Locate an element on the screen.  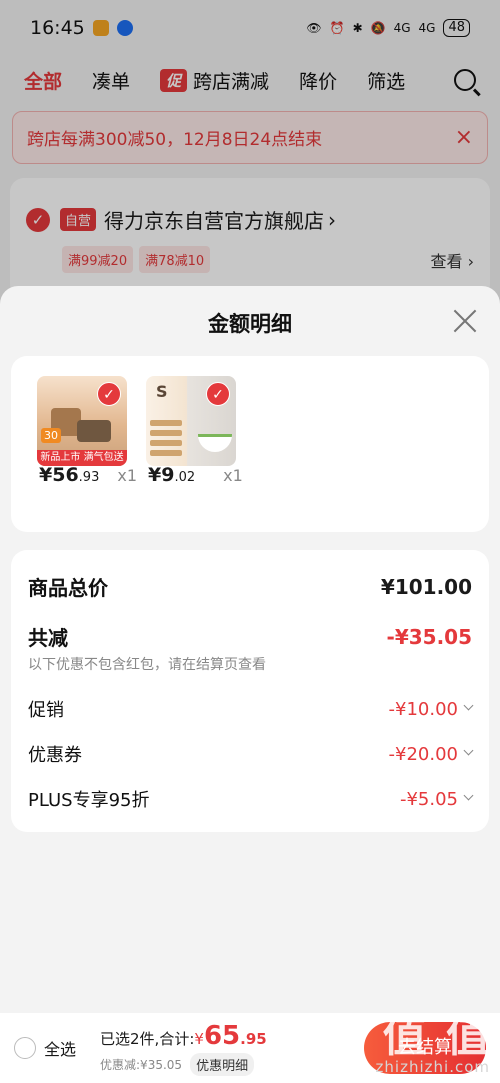
currency-symbol: ¥ is located at coordinates (199, 1038).